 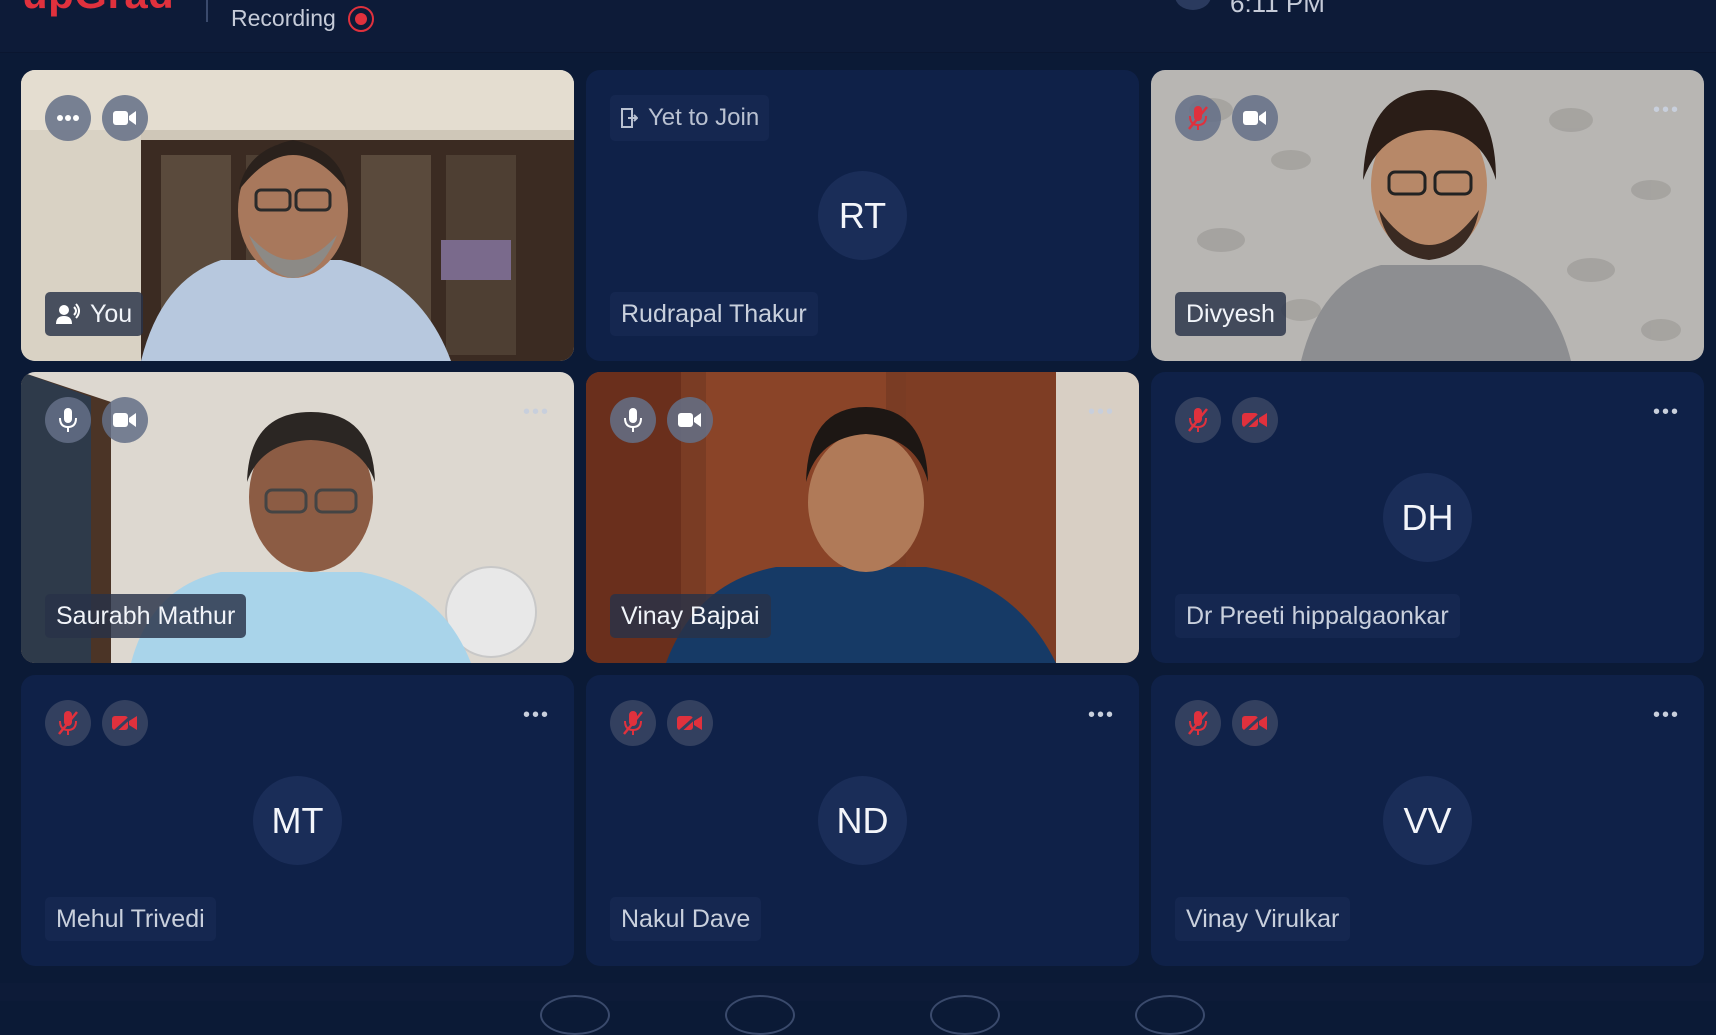 What do you see at coordinates (297, 215) in the screenshot?
I see `participant-tile-you: You` at bounding box center [297, 215].